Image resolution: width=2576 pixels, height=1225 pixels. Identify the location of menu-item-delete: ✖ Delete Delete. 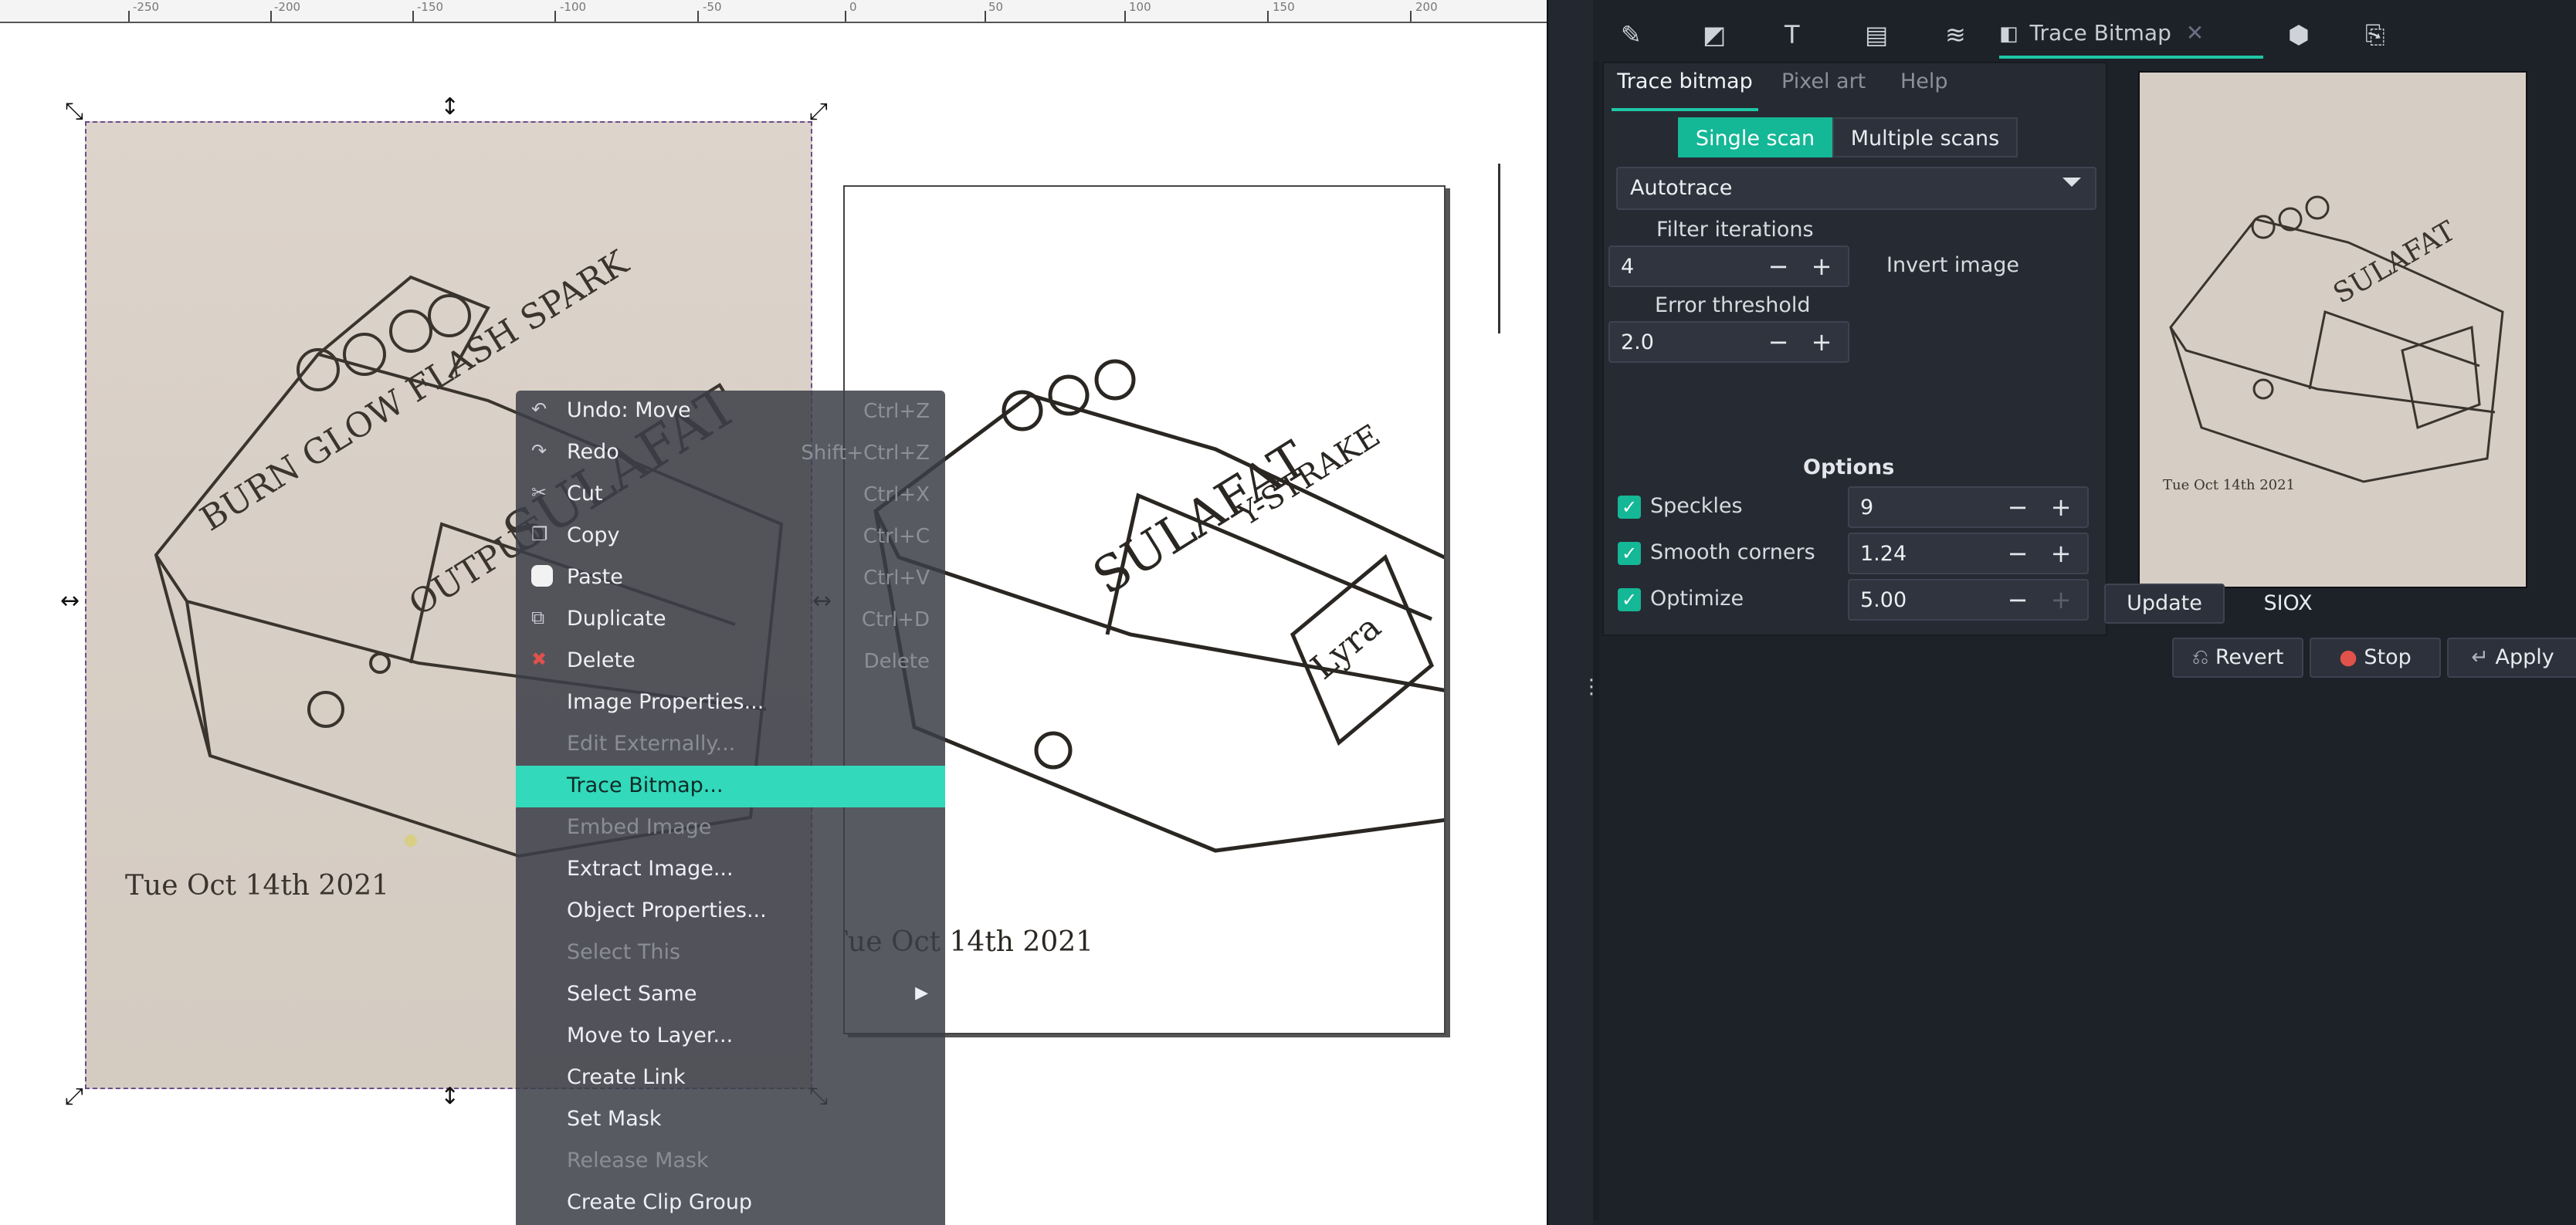
(730, 661).